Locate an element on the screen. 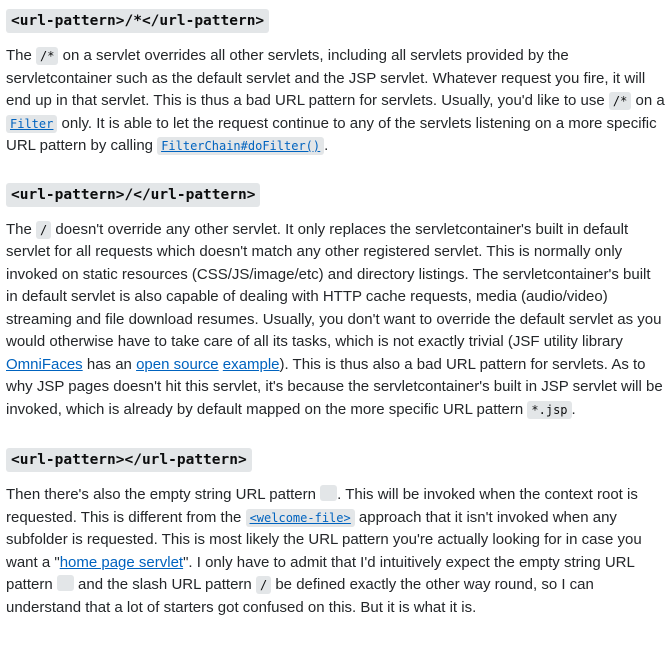 Image resolution: width=669 pixels, height=652 pixels. section-heading: <url-pattern>/*</url-pattern> is located at coordinates (138, 21).